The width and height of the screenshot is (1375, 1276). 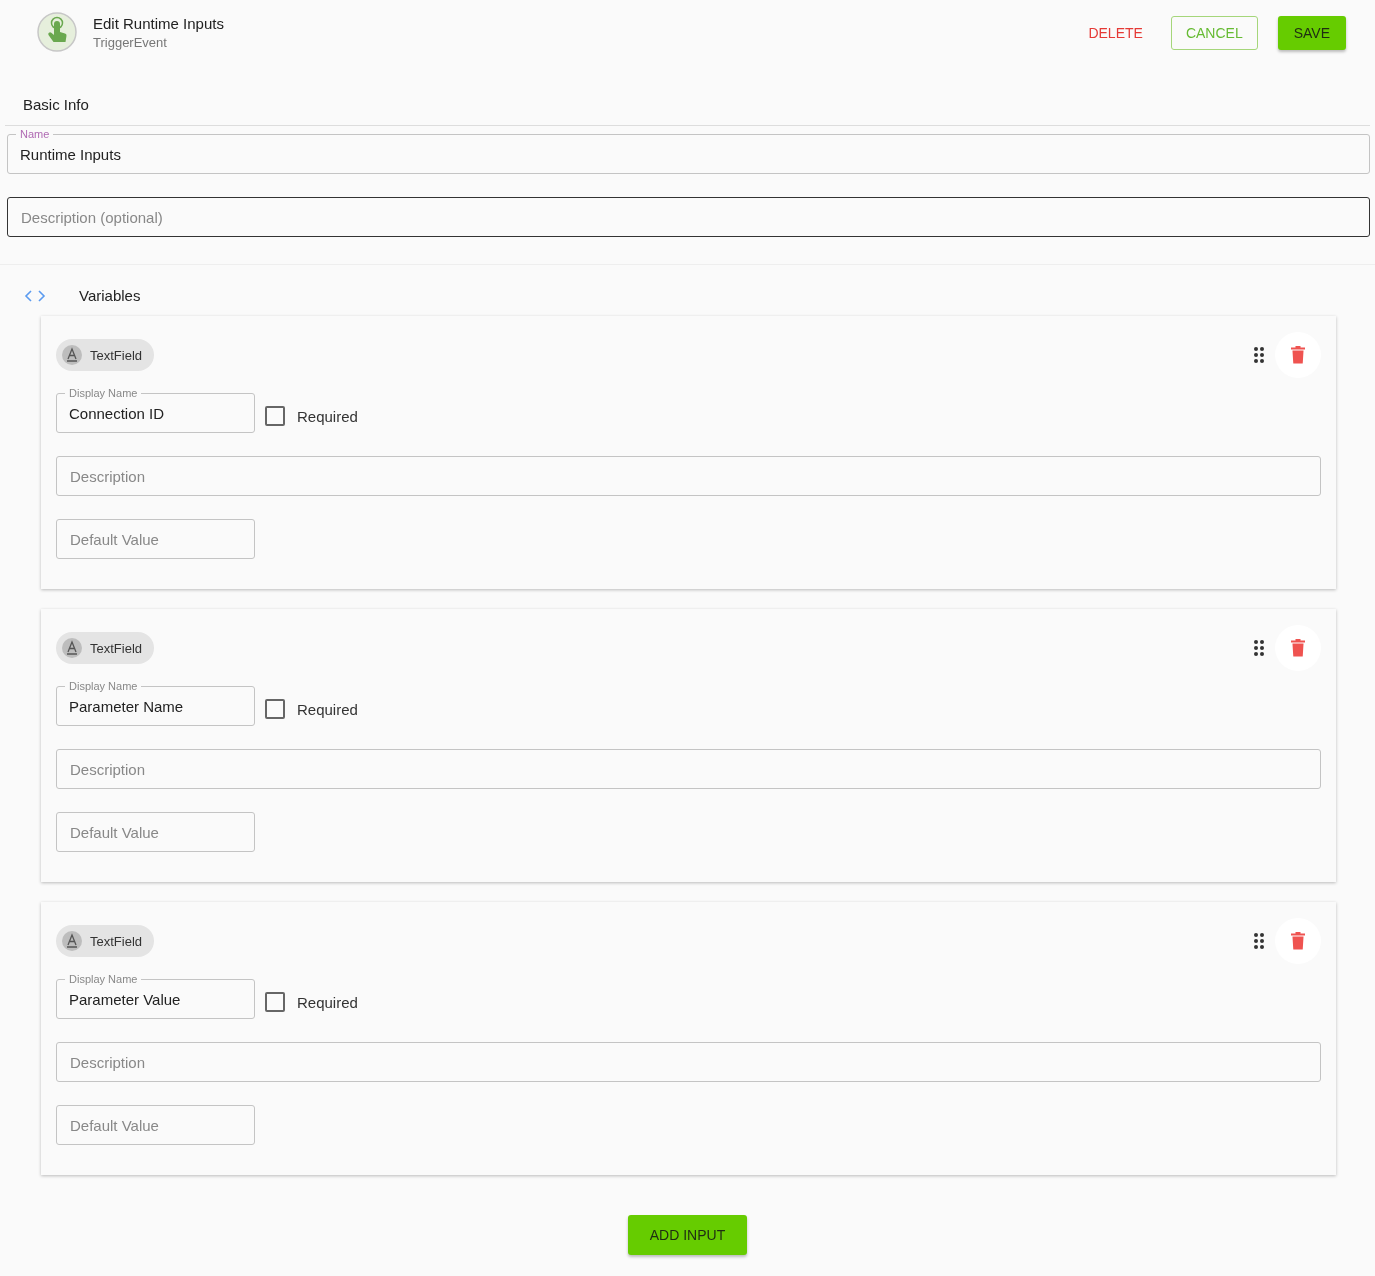 I want to click on field-value: Runtime Inputs, so click(x=70, y=154).